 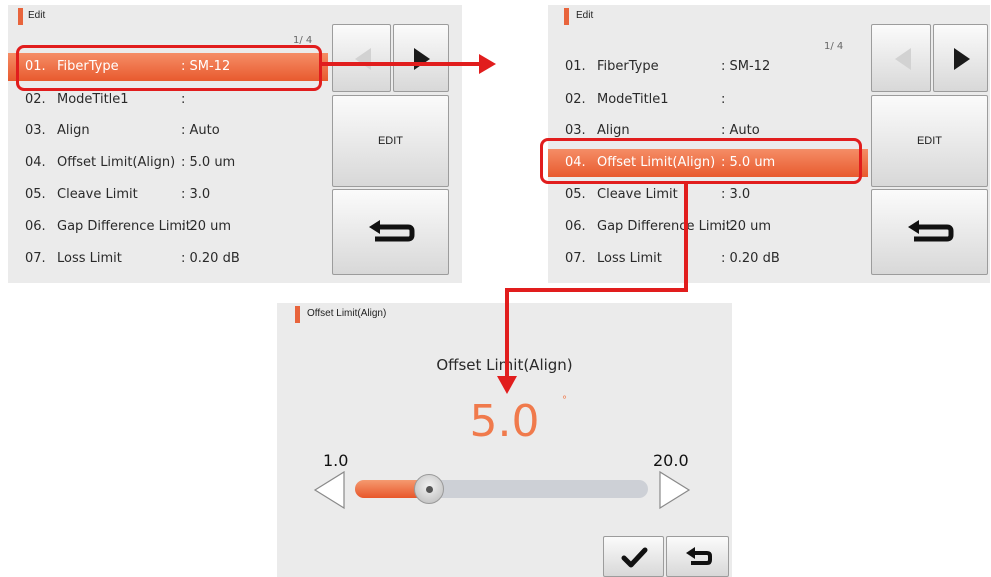 I want to click on arrow-left-to-right, so click(x=409, y=64).